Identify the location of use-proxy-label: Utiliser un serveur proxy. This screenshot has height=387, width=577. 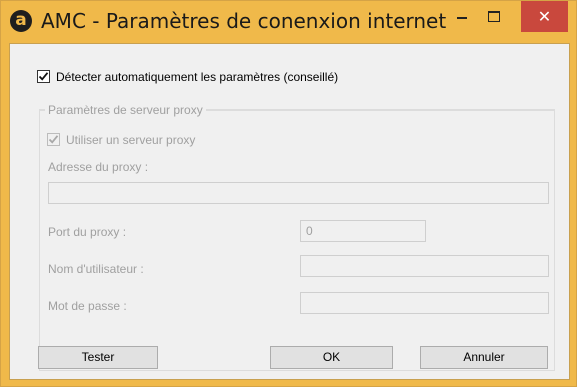
(130, 140).